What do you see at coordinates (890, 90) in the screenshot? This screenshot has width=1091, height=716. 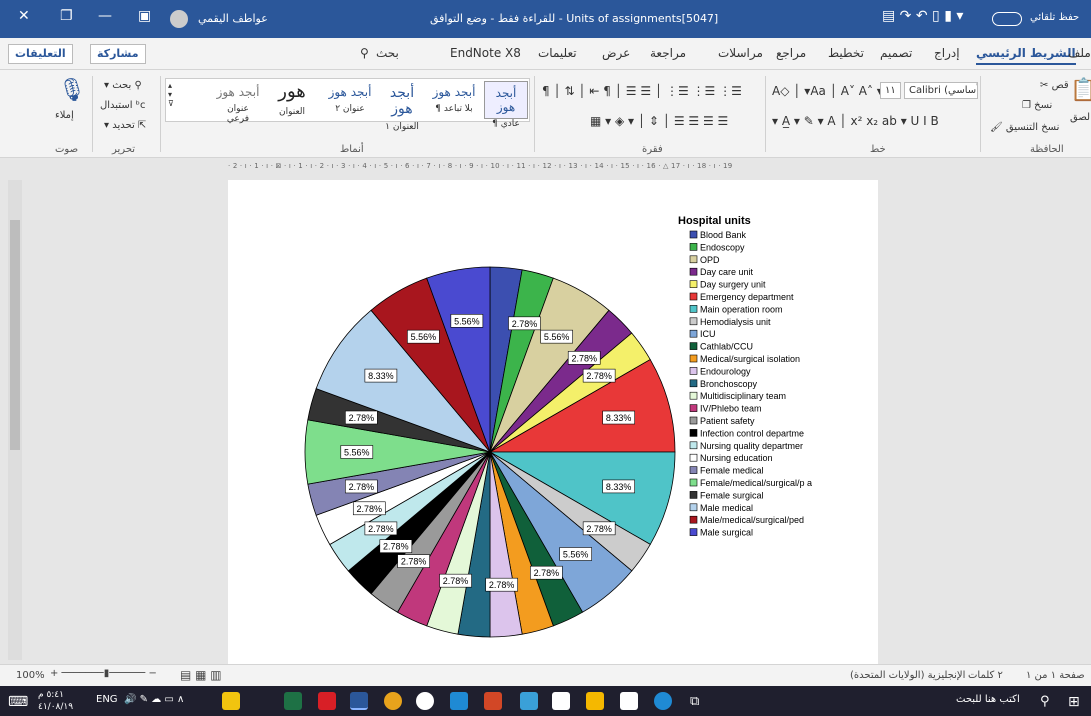 I see `font-size-select: ١١` at bounding box center [890, 90].